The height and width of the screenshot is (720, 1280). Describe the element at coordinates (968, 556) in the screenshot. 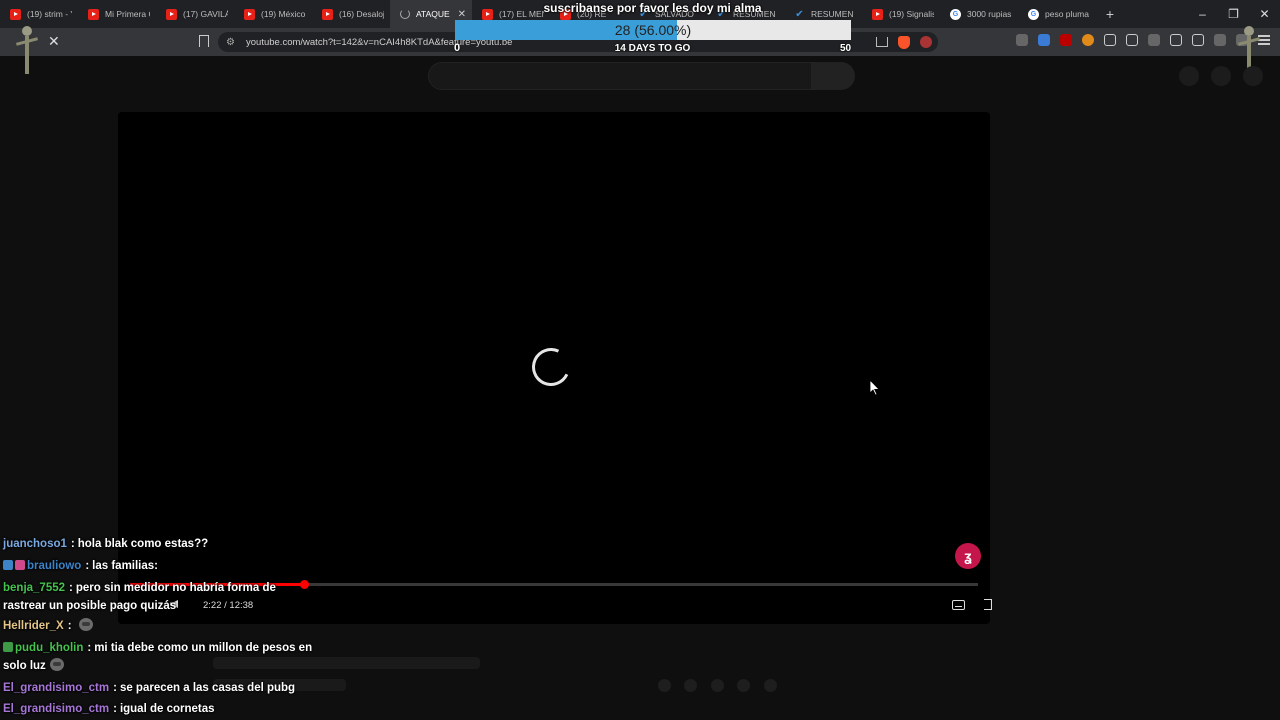

I see `floating-logo-icon: ʓ` at that location.